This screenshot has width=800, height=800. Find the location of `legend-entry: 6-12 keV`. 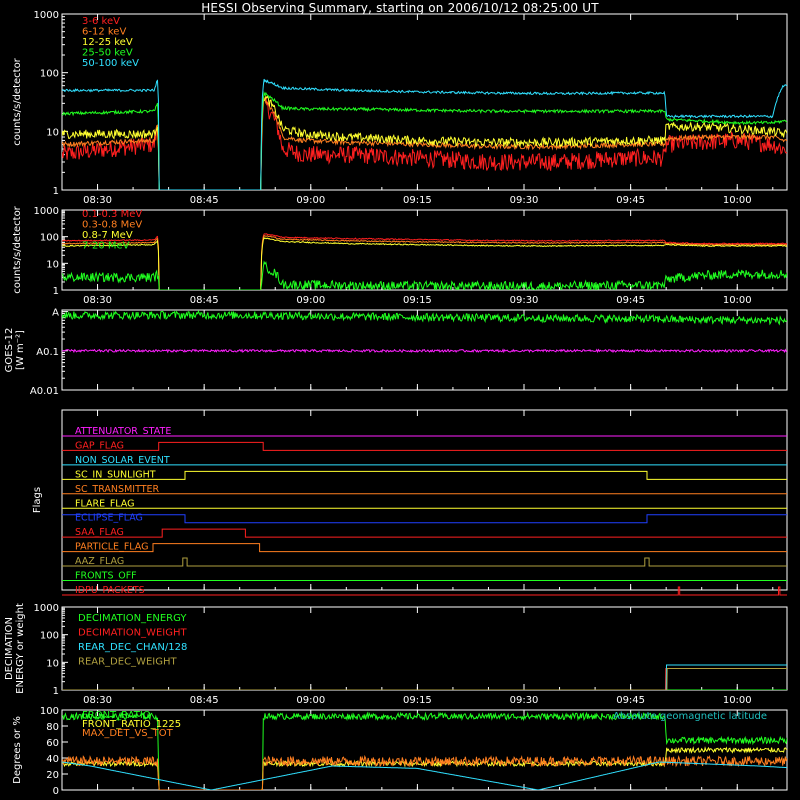

legend-entry: 6-12 keV is located at coordinates (104, 32).